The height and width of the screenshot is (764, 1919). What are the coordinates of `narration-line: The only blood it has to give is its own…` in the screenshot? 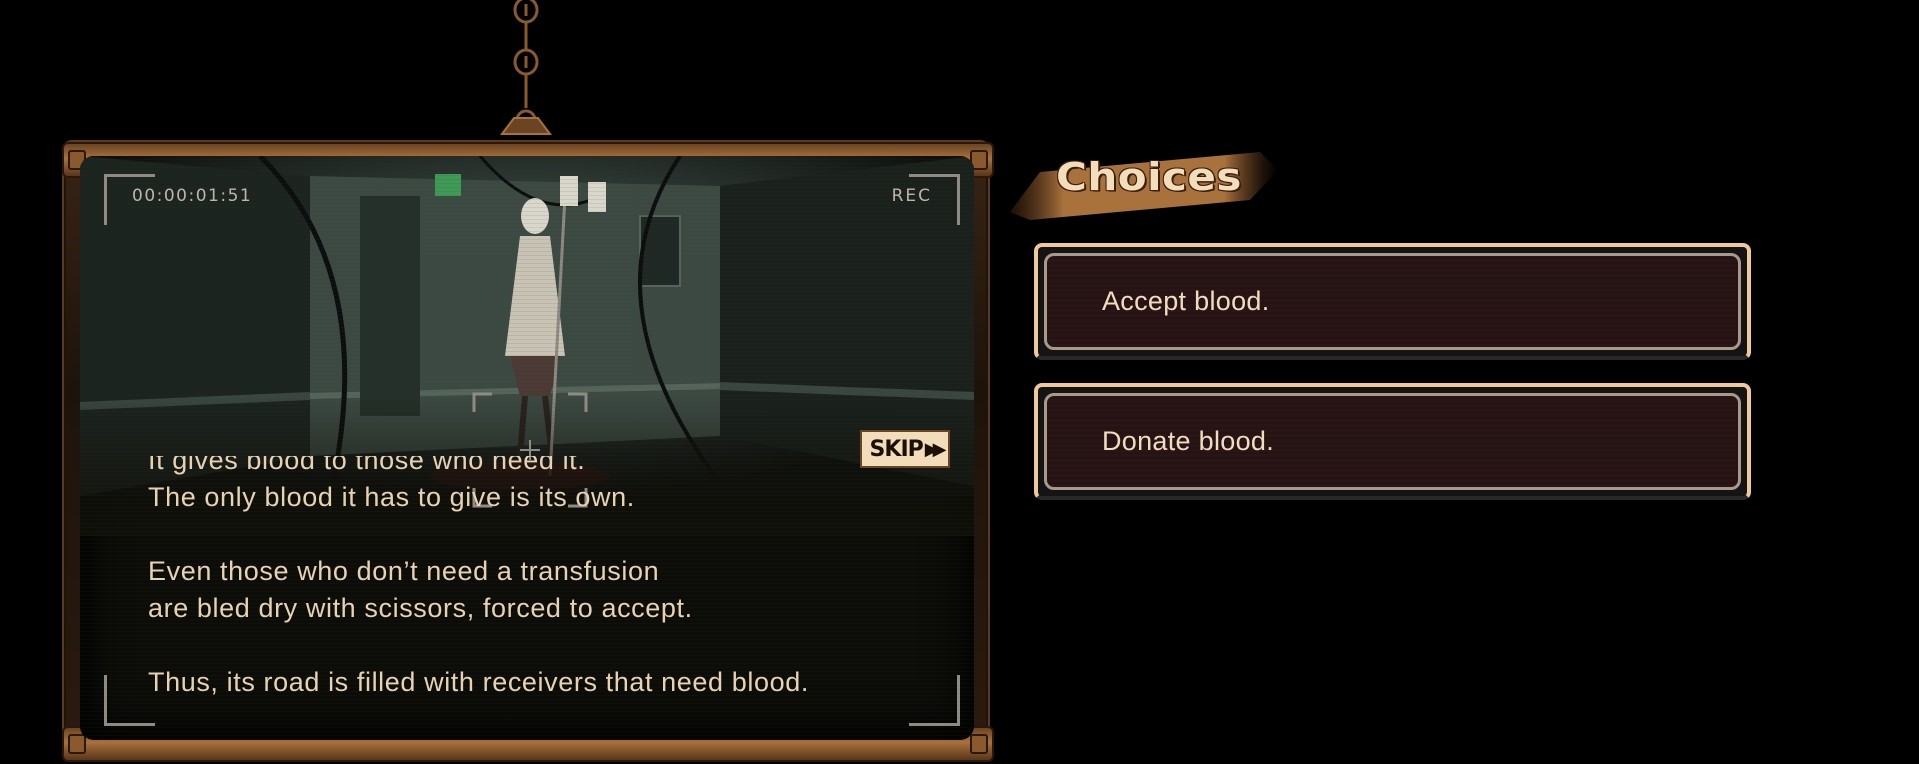 It's located at (391, 497).